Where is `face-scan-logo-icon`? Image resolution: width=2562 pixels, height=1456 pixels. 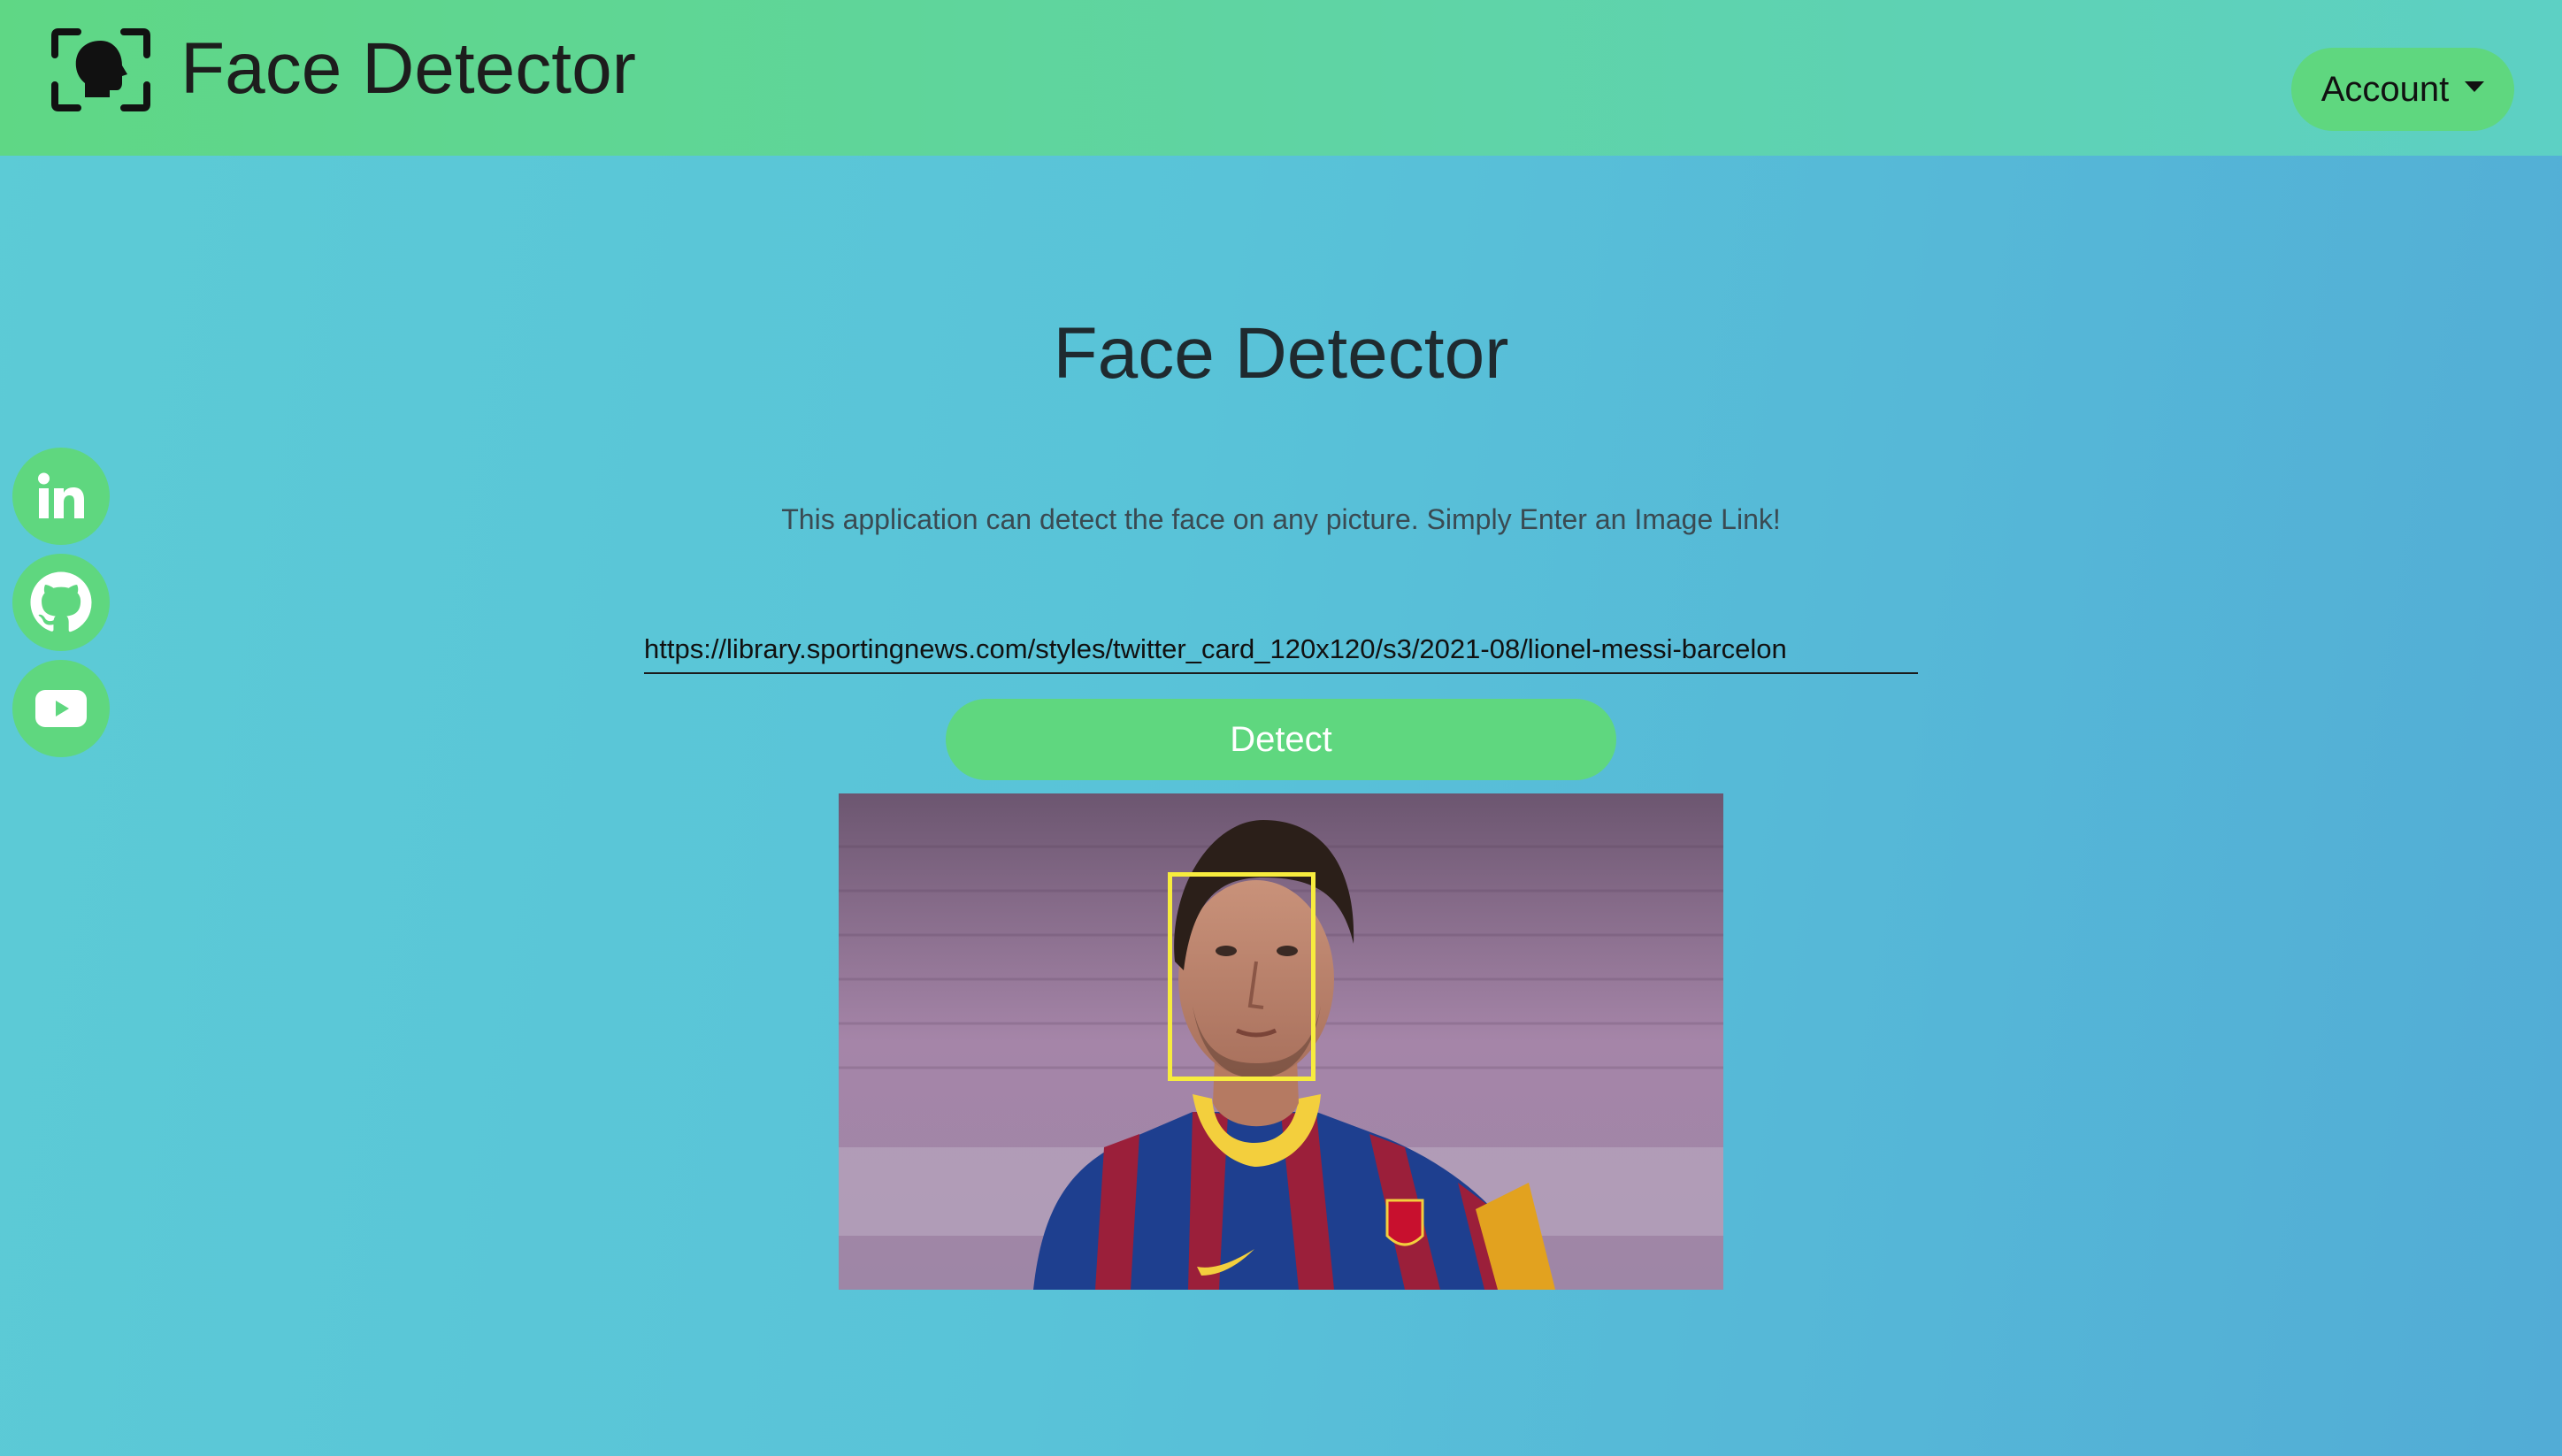 face-scan-logo-icon is located at coordinates (100, 69).